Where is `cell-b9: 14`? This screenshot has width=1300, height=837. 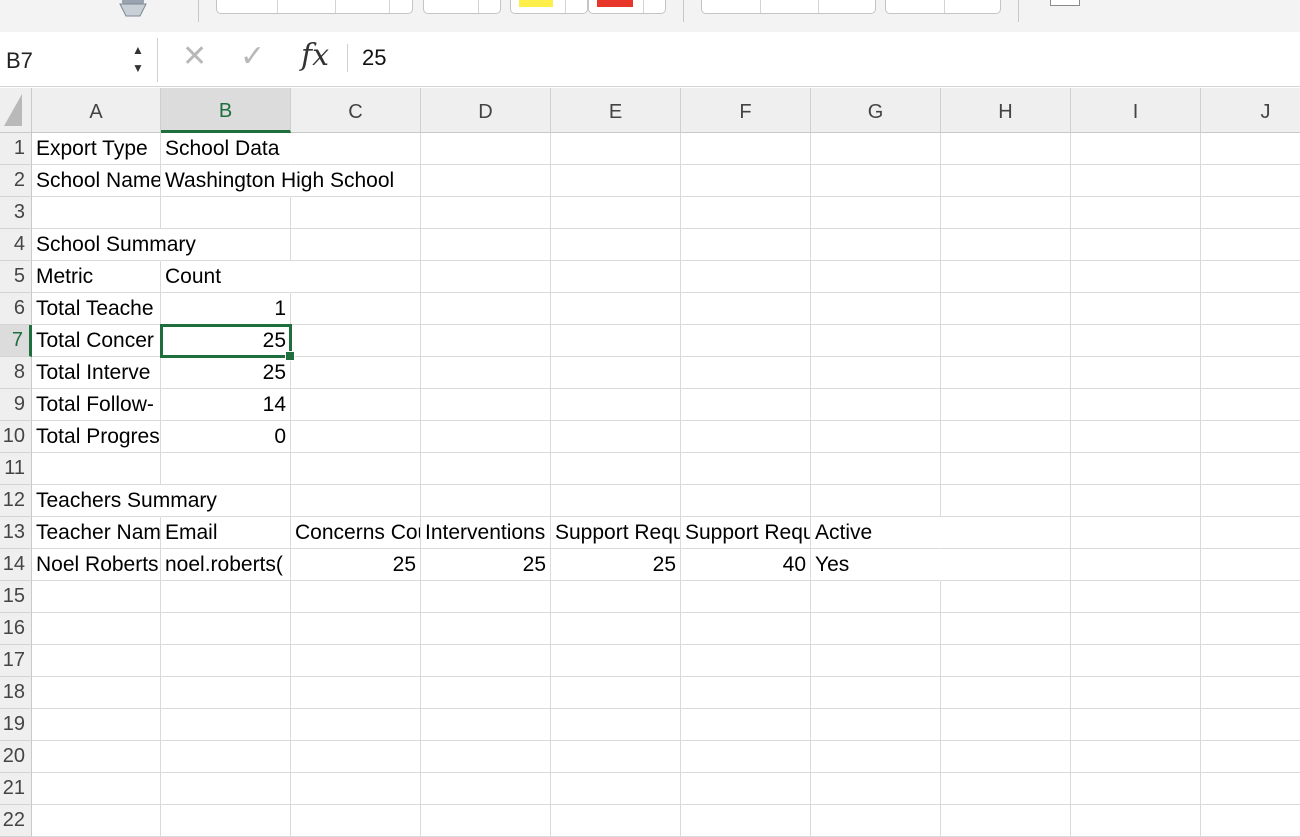 cell-b9: 14 is located at coordinates (226, 405).